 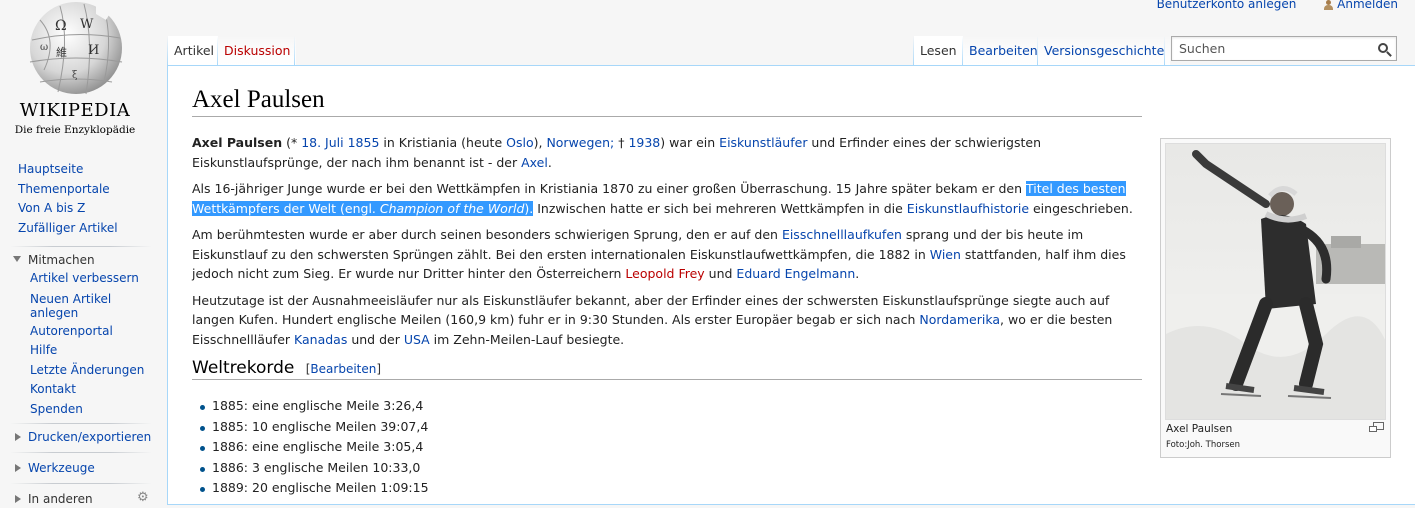 I want to click on portal-tools-label: Werkzeuge, so click(x=61, y=468).